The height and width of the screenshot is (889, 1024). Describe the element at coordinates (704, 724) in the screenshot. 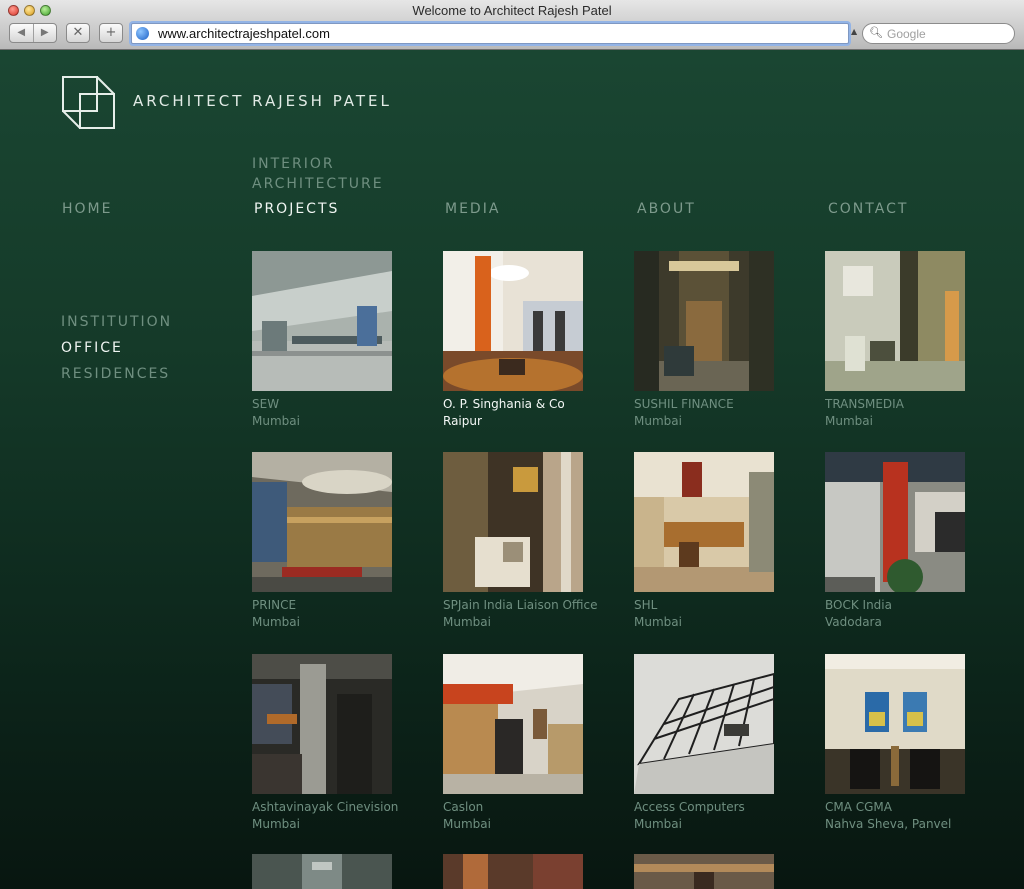

I see `project-thumbnail-access-computers` at that location.